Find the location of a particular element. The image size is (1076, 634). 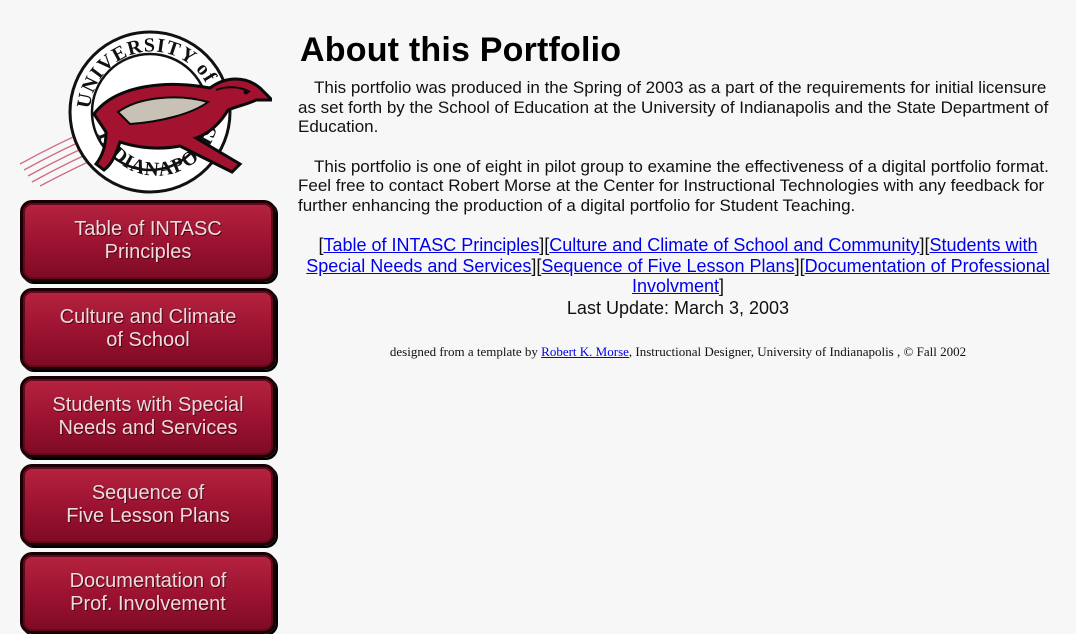

credit-prefix: designed from a template by is located at coordinates (463, 351).